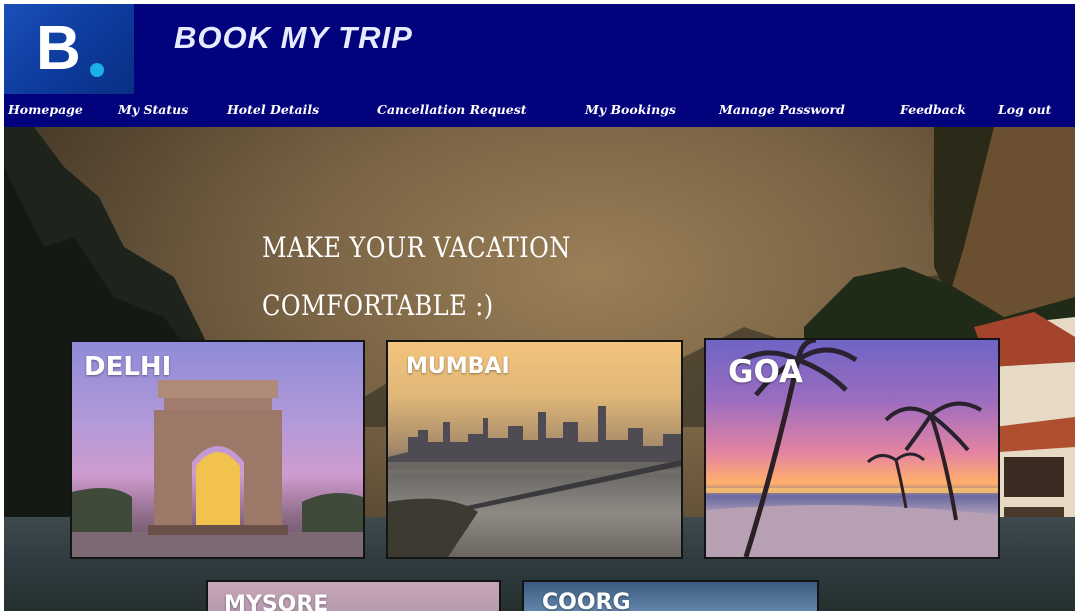 The height and width of the screenshot is (616, 1079). I want to click on destination-label-mysore: MYSORE, so click(276, 601).